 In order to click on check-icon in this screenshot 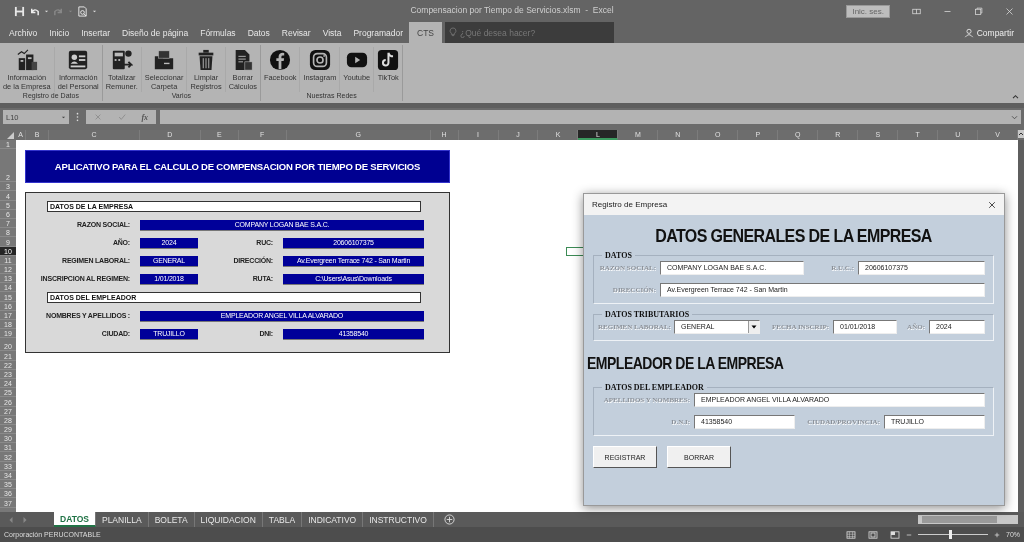, I will do `click(121, 117)`.